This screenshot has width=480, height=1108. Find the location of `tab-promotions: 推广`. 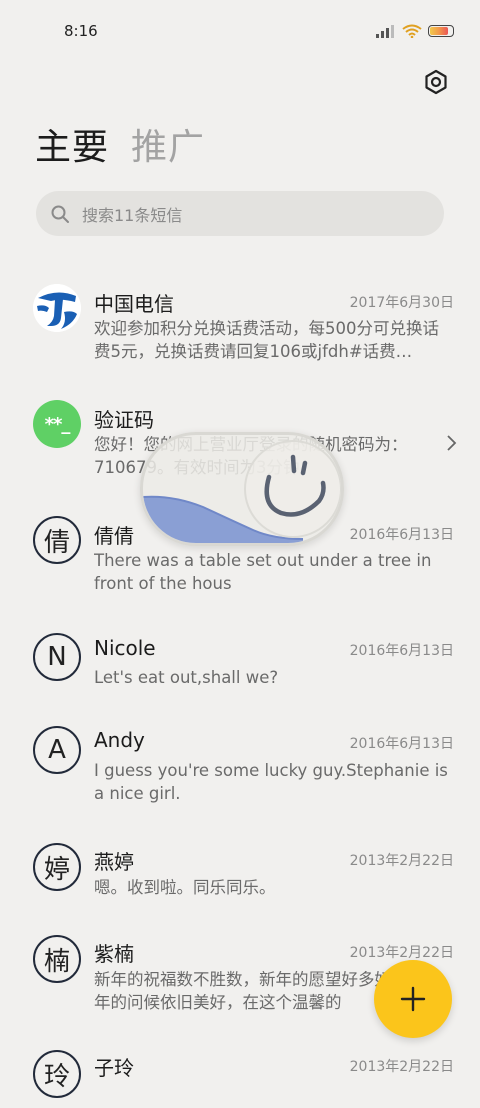

tab-promotions: 推广 is located at coordinates (168, 144).